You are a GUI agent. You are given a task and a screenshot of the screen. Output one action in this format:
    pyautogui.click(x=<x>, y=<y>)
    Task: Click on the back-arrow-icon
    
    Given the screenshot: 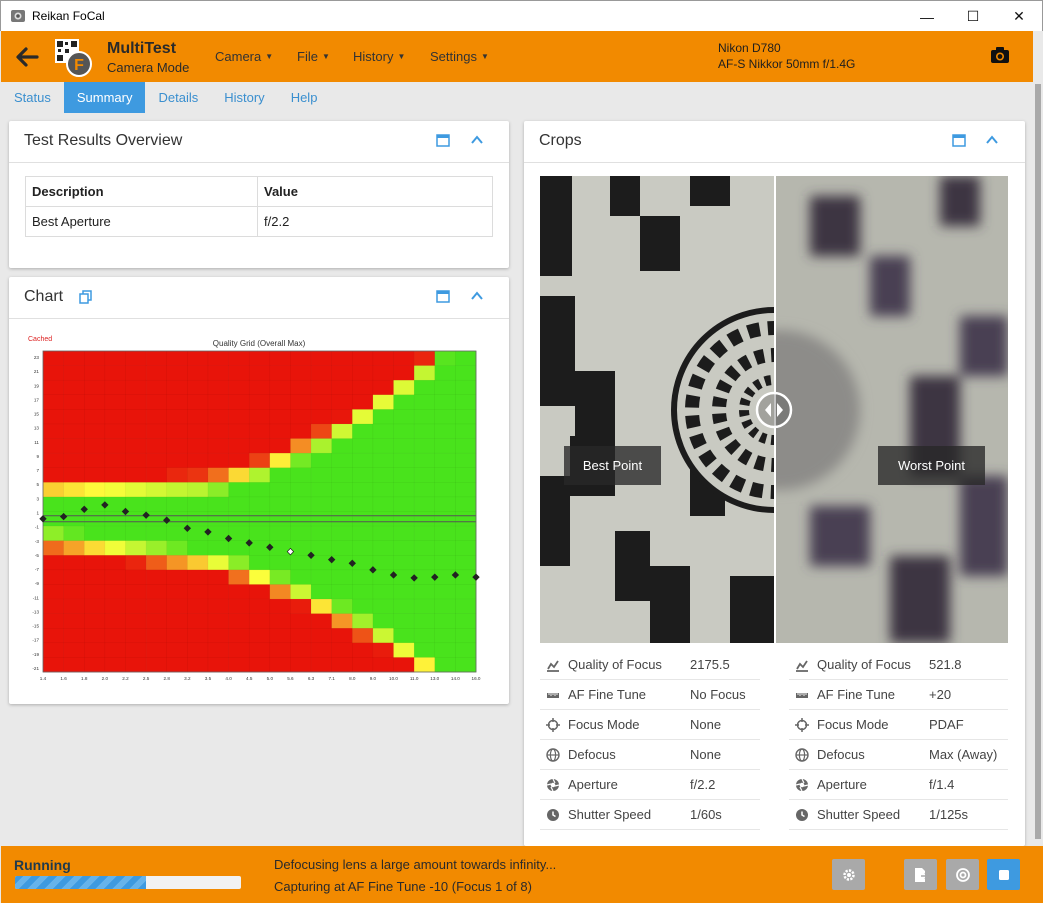 What is the action you would take?
    pyautogui.click(x=27, y=57)
    